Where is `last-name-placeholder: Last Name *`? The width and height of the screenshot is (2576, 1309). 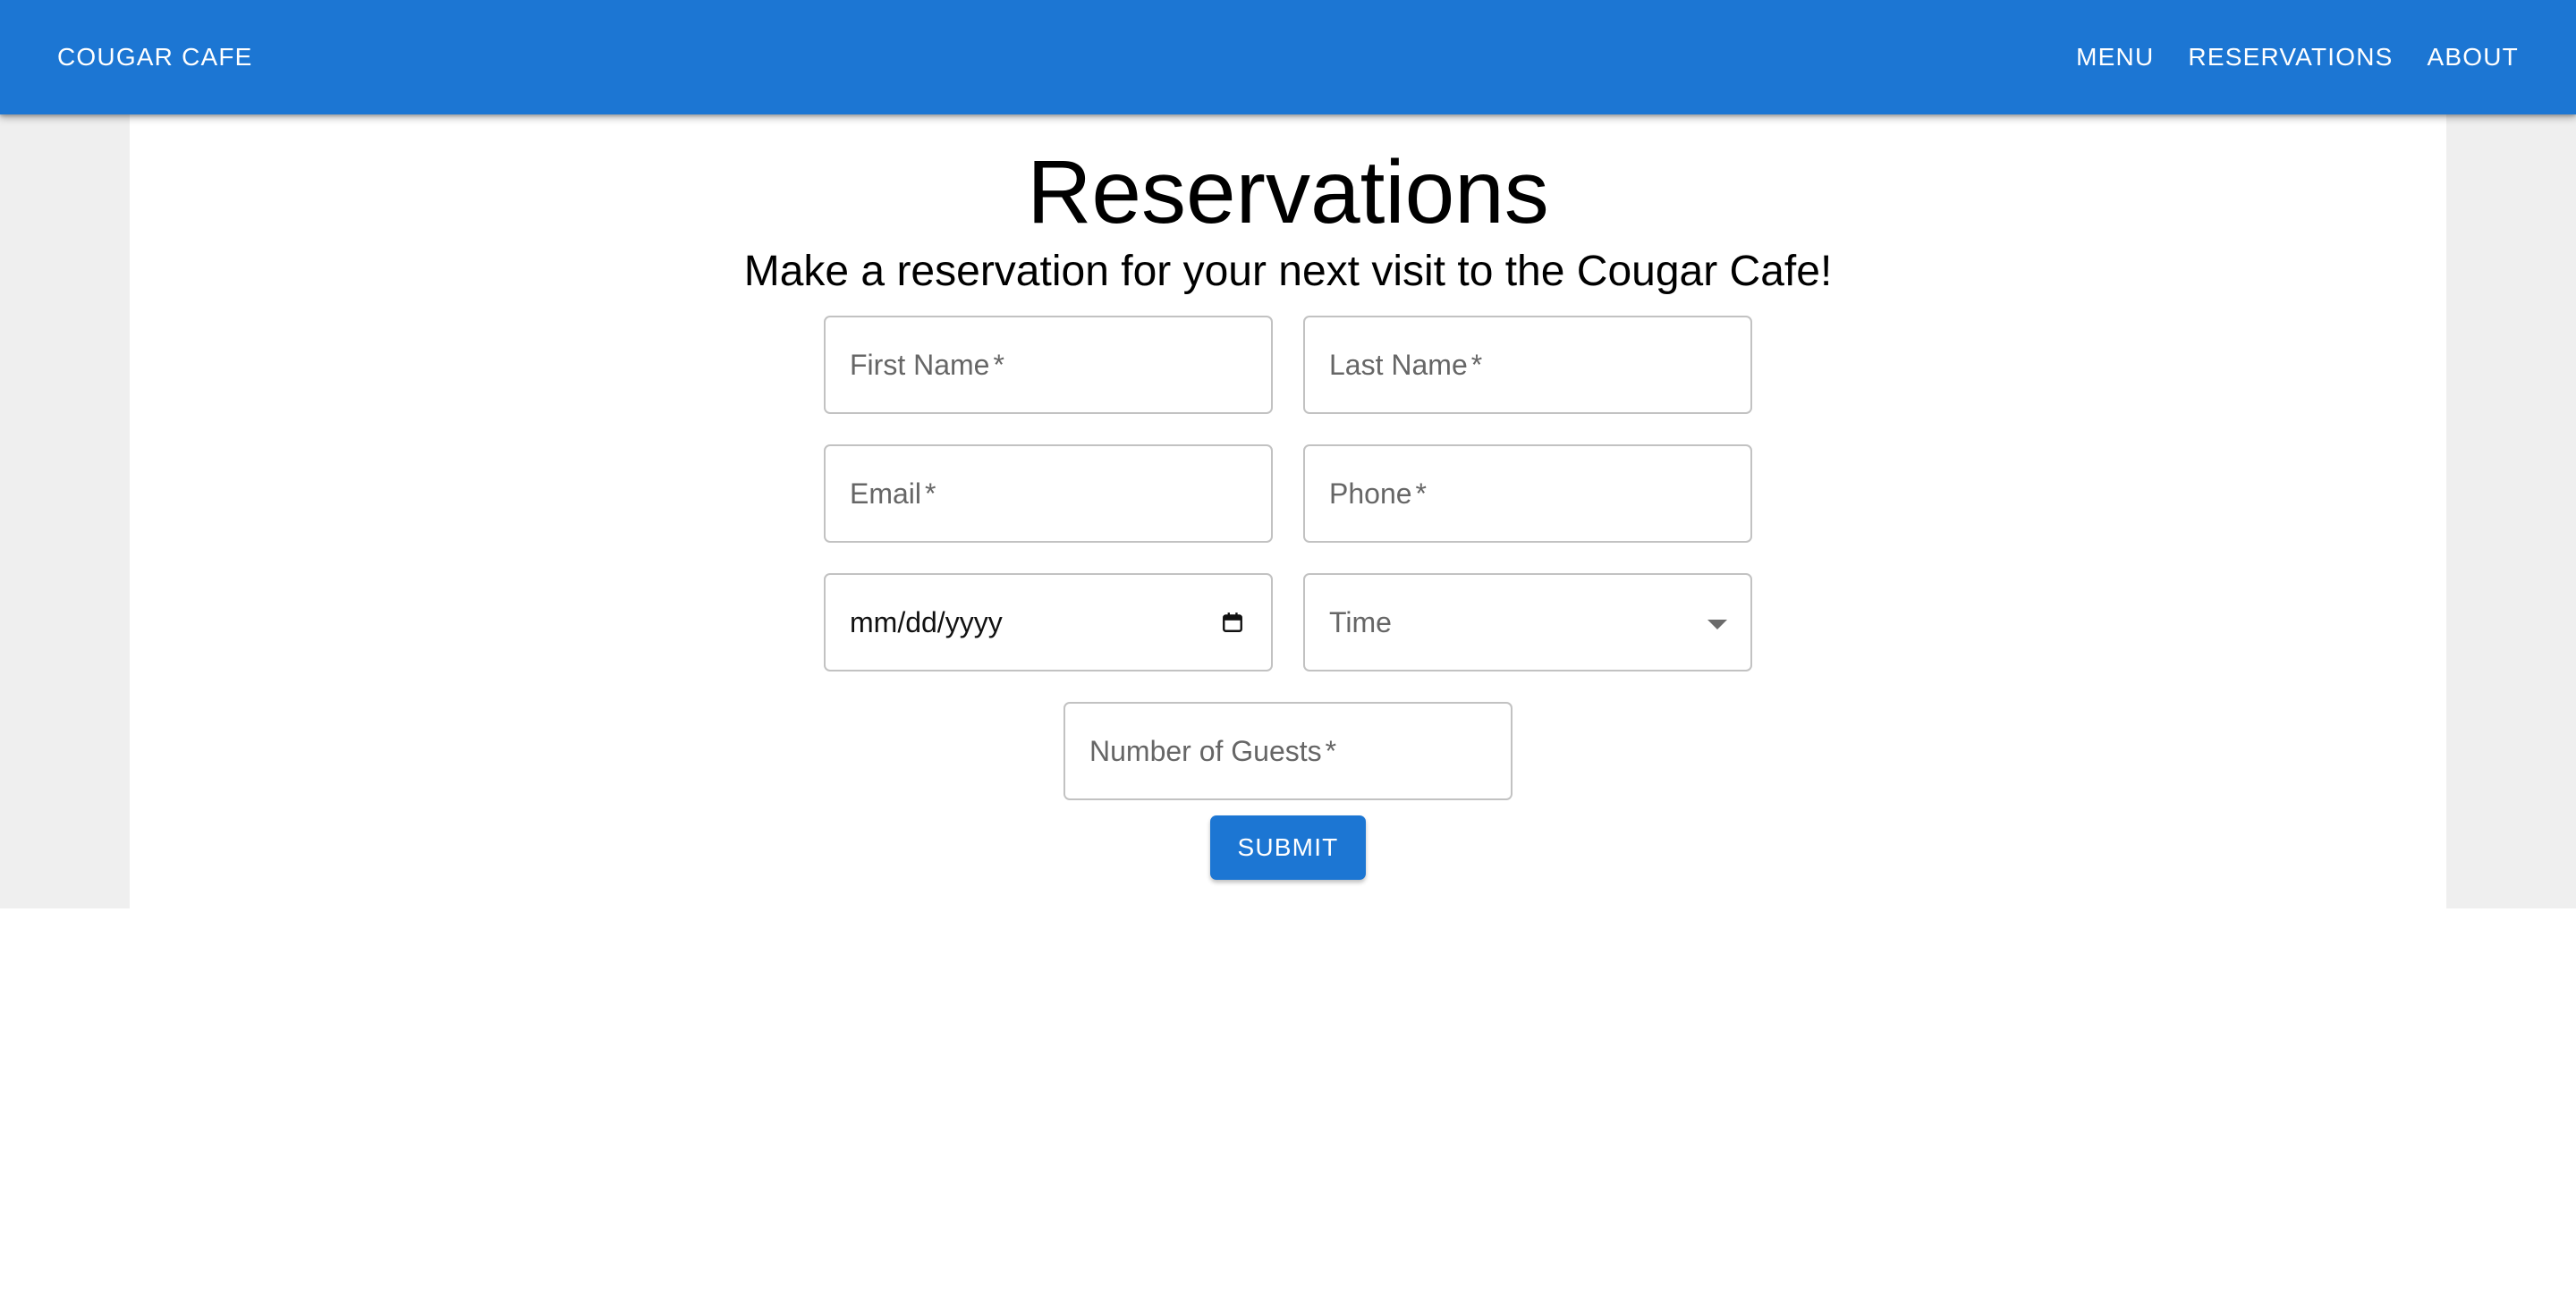
last-name-placeholder: Last Name * is located at coordinates (1406, 365).